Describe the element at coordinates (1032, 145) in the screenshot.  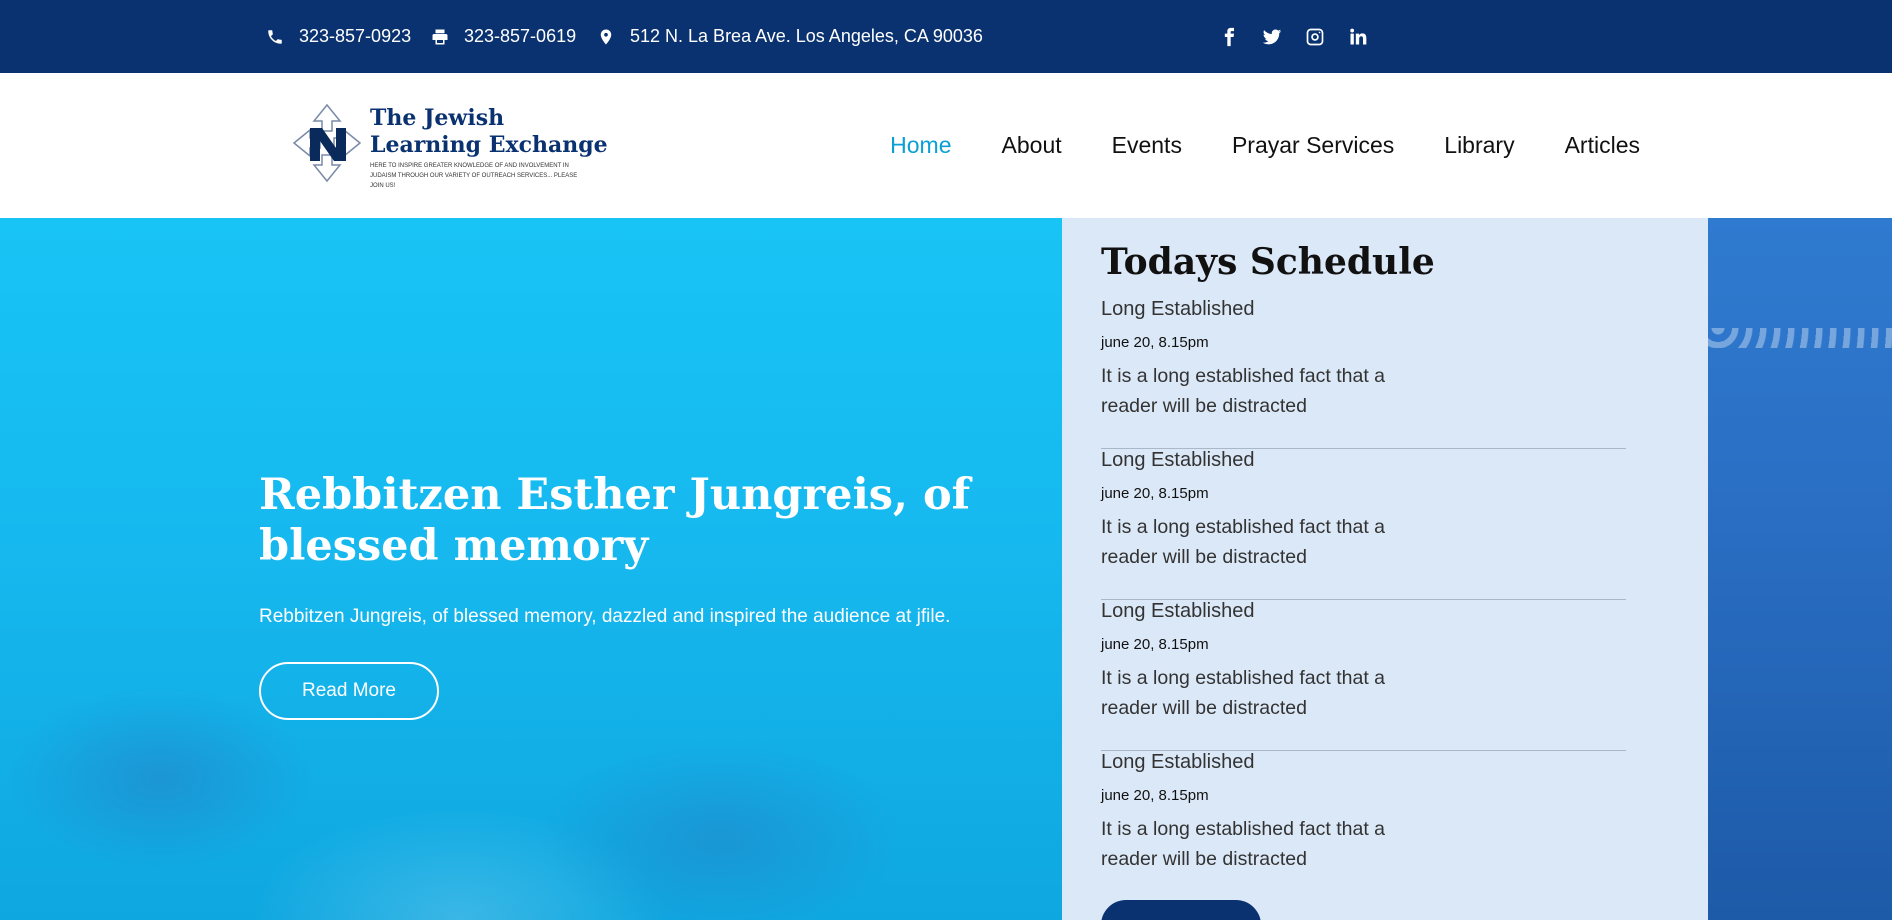
I see `nav-about: About` at that location.